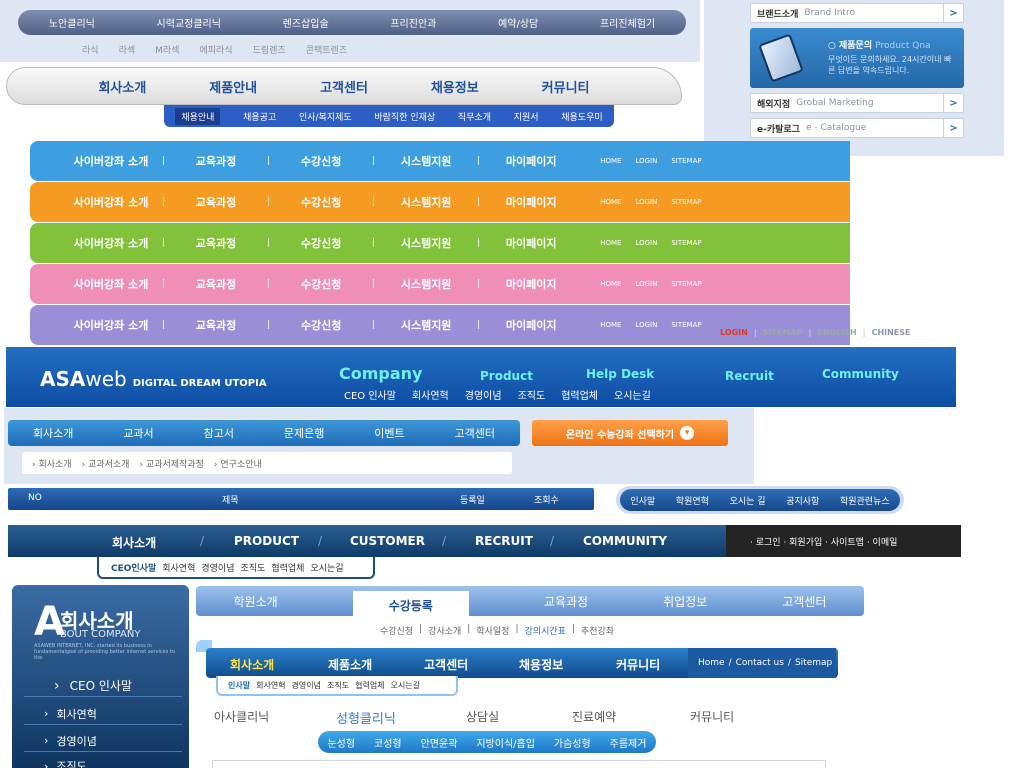 Image resolution: width=1024 pixels, height=768 pixels. I want to click on textbook-nav-item: 문제은행, so click(304, 433).